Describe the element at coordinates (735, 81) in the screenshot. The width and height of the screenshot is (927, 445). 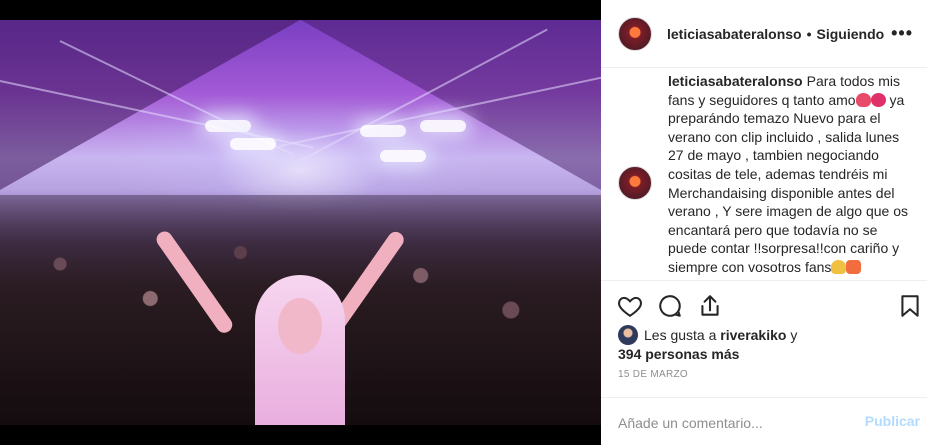
I see `caption-username: leticiasabateralonso` at that location.